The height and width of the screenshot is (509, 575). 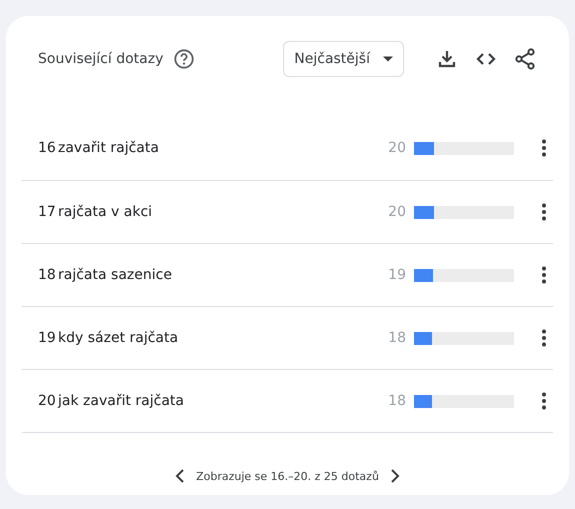 What do you see at coordinates (388, 59) in the screenshot?
I see `caret-icon` at bounding box center [388, 59].